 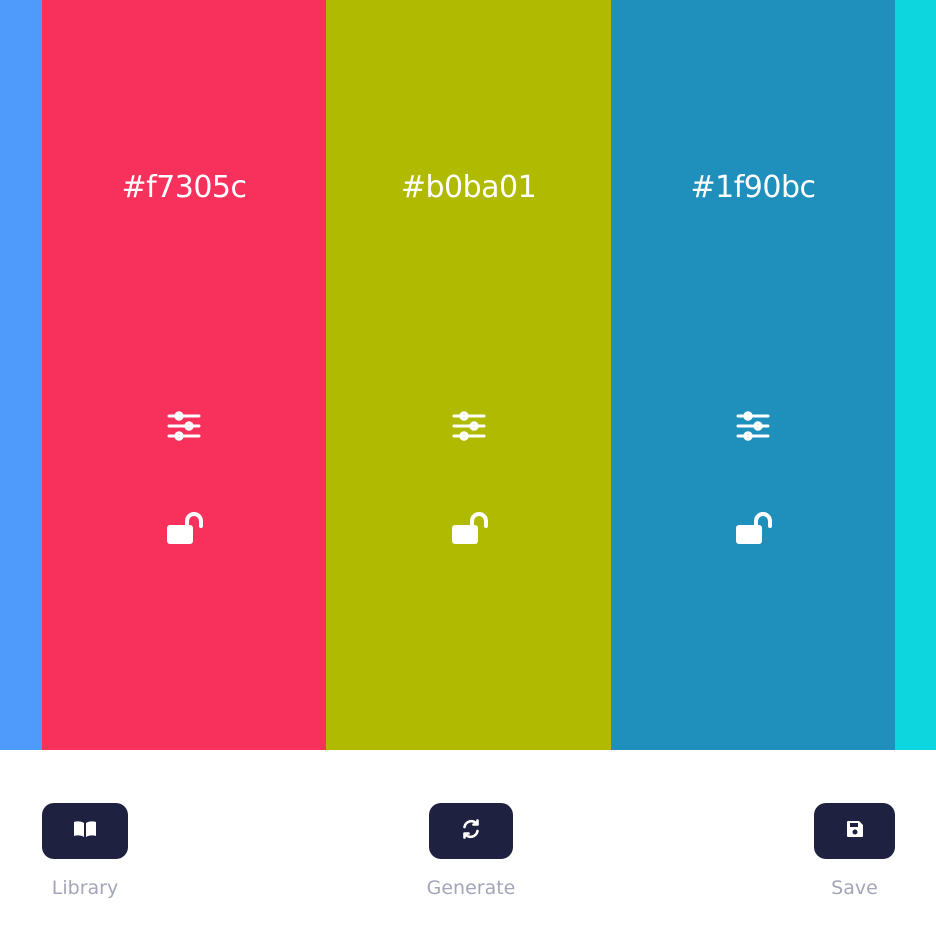 I want to click on palette-edge-left, so click(x=21, y=375).